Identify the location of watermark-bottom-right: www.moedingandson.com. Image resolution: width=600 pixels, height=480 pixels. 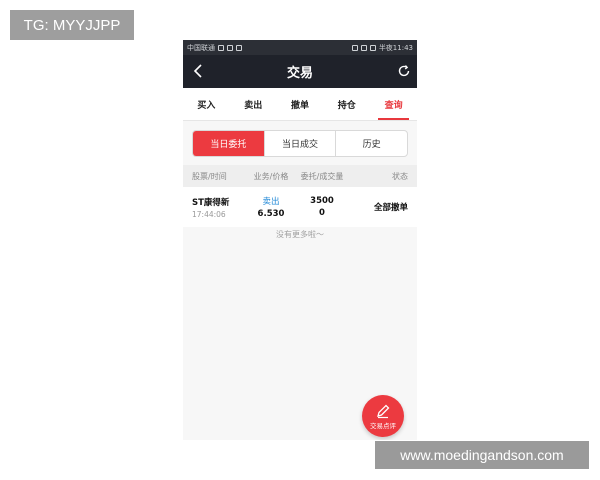
(482, 455).